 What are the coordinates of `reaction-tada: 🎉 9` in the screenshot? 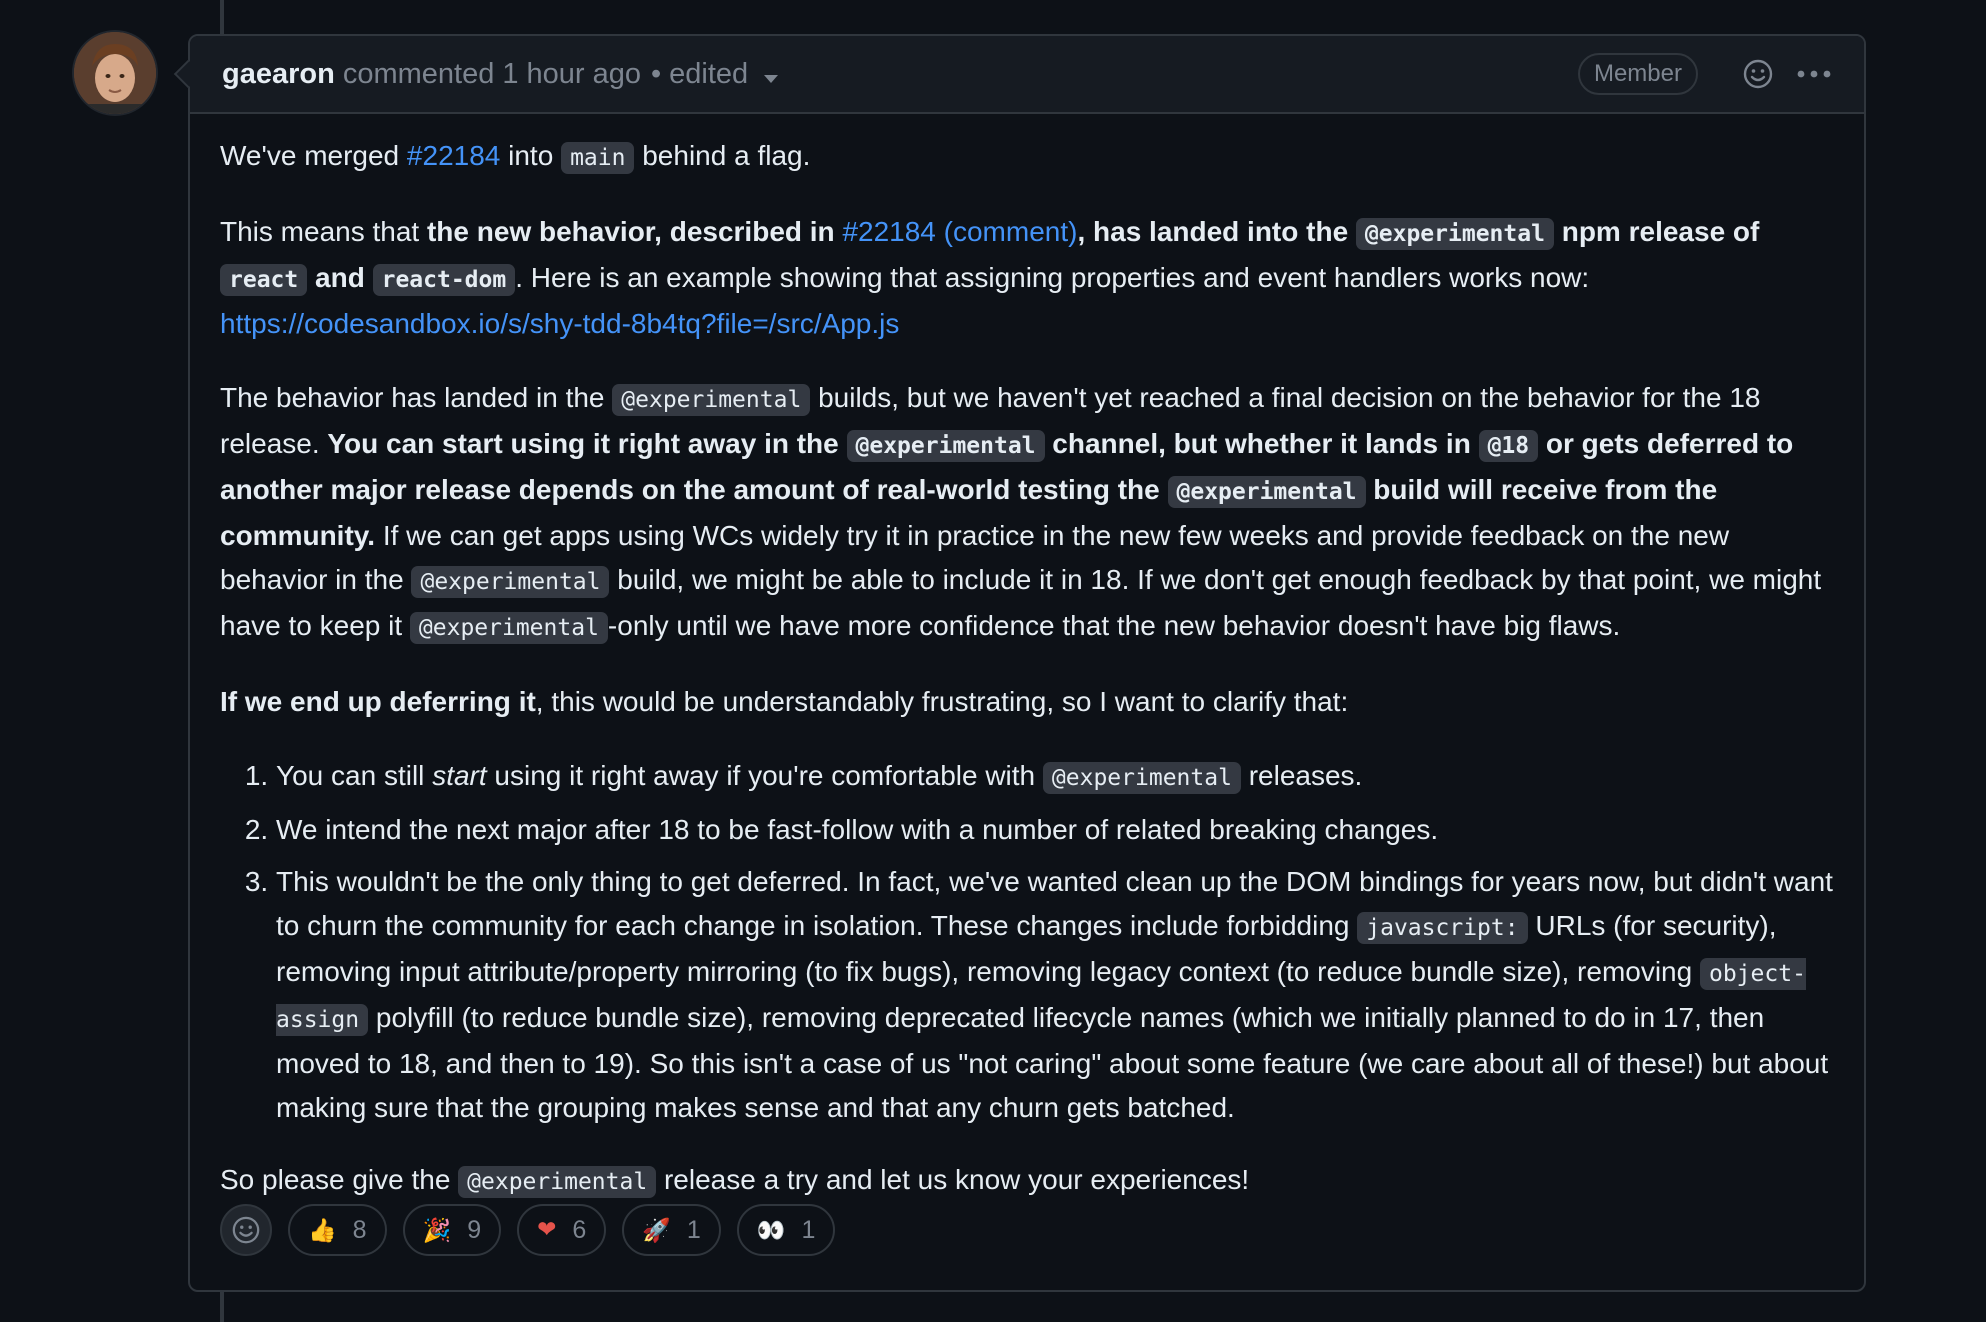 It's located at (452, 1230).